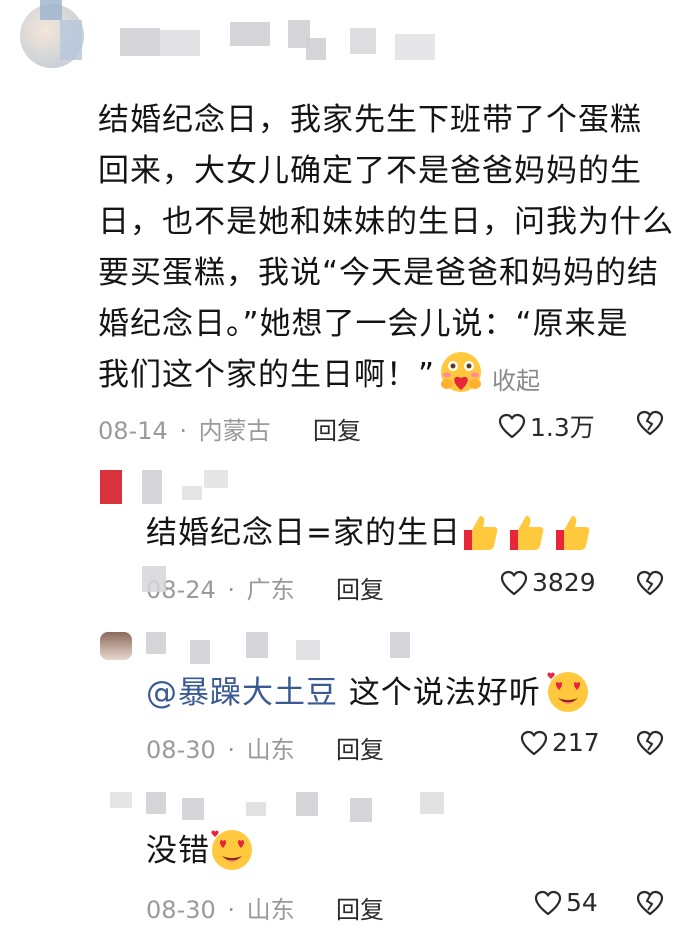  Describe the element at coordinates (242, 693) in the screenshot. I see `user-mention-link: @暴躁大土豆` at that location.